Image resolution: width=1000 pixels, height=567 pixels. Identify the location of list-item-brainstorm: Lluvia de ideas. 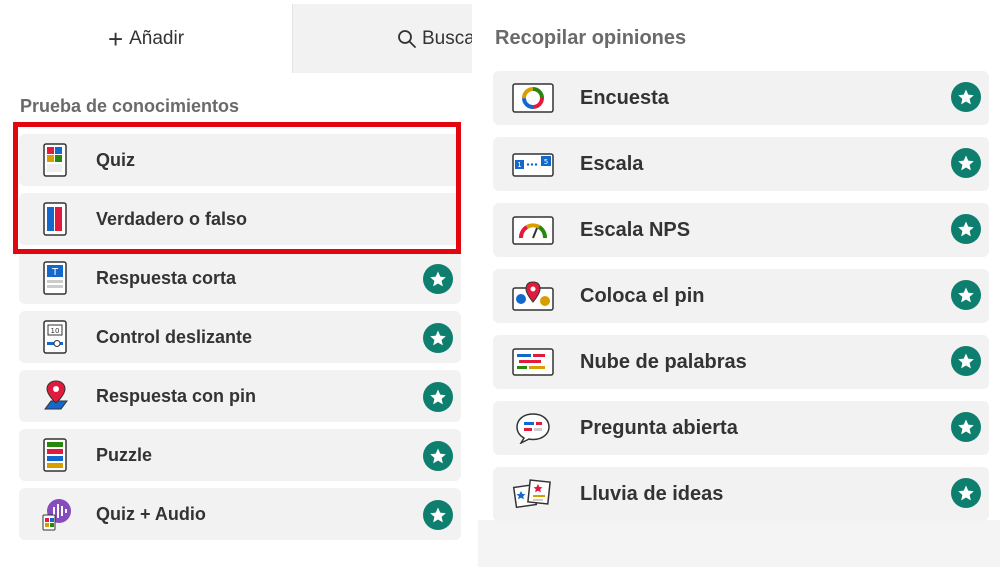
(741, 494).